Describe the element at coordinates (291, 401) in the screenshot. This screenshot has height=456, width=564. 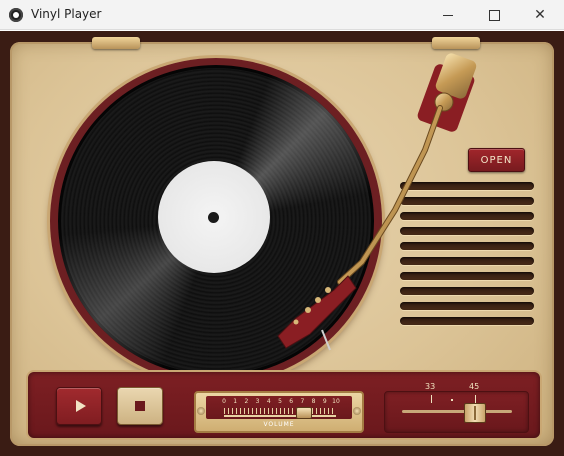
I see `volume-scale-number: 6` at that location.